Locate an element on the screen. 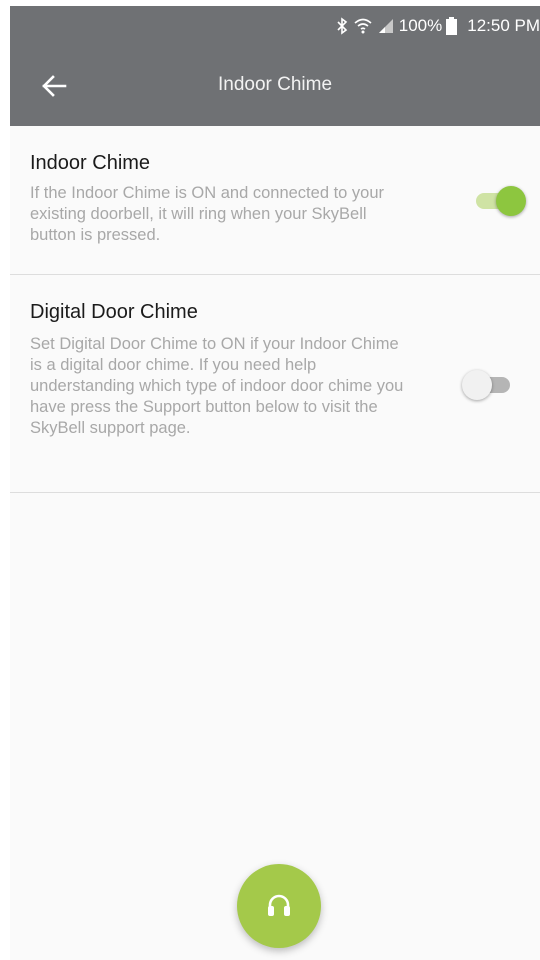 This screenshot has height=960, width=540. battery-icon is located at coordinates (452, 26).